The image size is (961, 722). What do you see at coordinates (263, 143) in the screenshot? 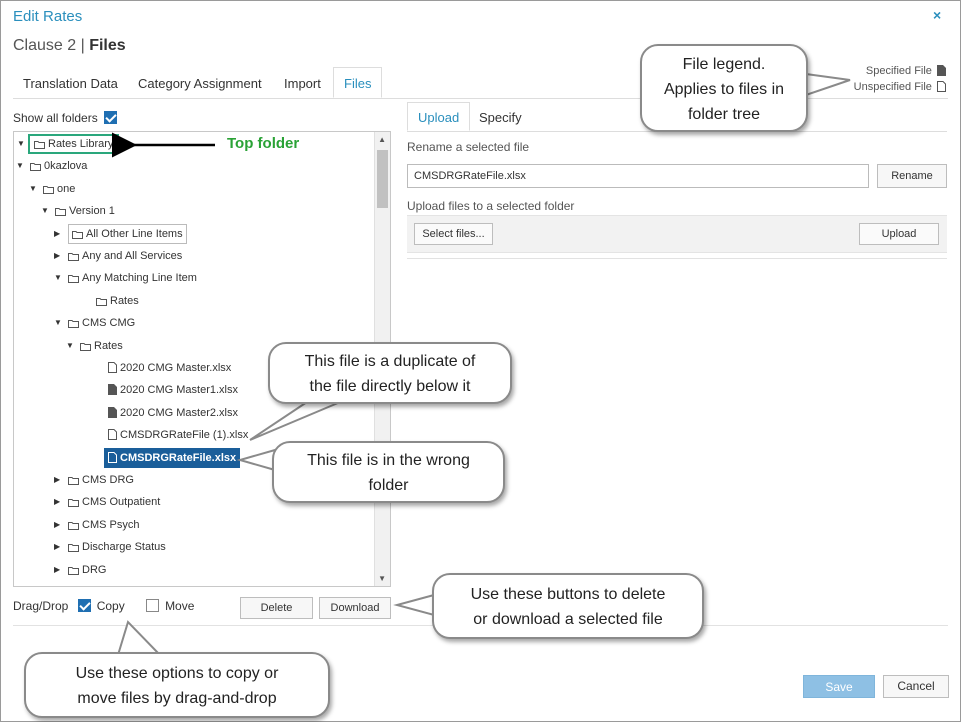
I see `top-folder-annotation: Top folder` at bounding box center [263, 143].